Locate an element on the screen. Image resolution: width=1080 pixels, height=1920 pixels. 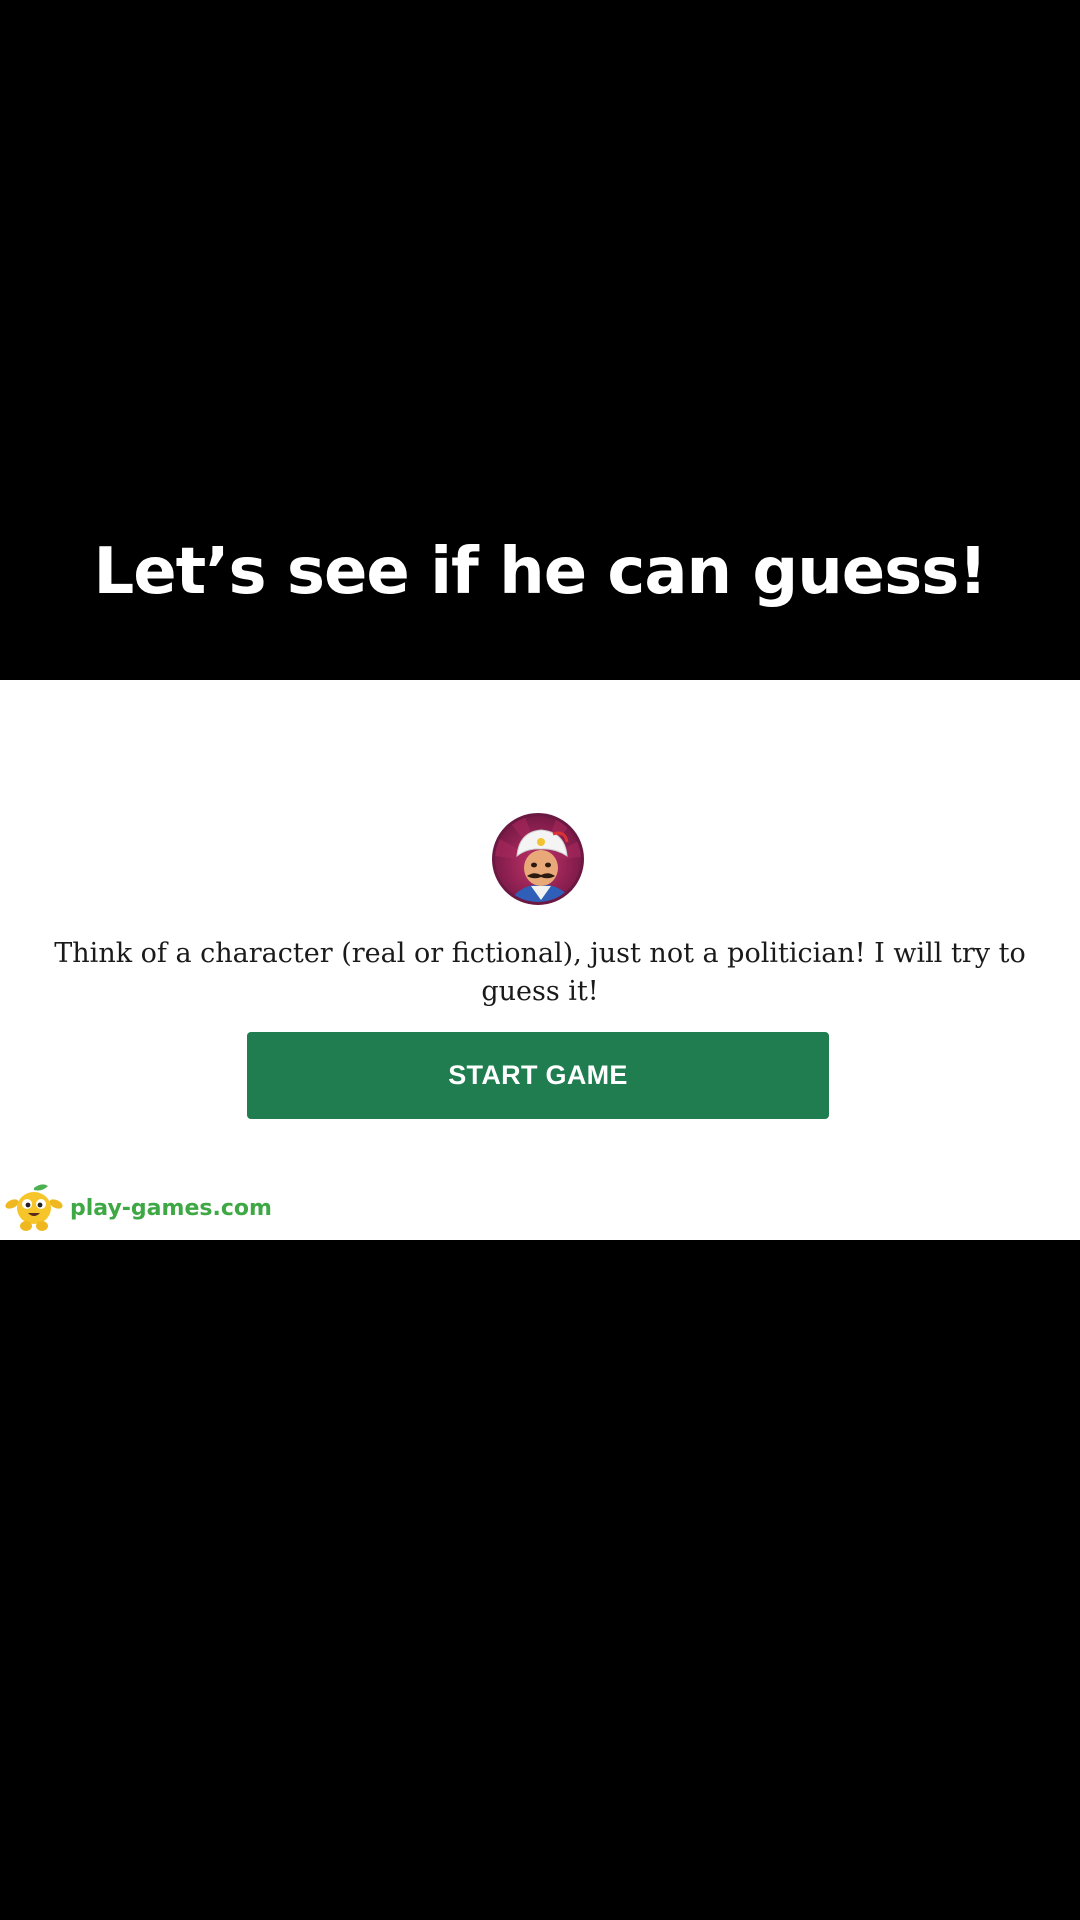
site-name-text: play-games.com is located at coordinates (171, 1208).